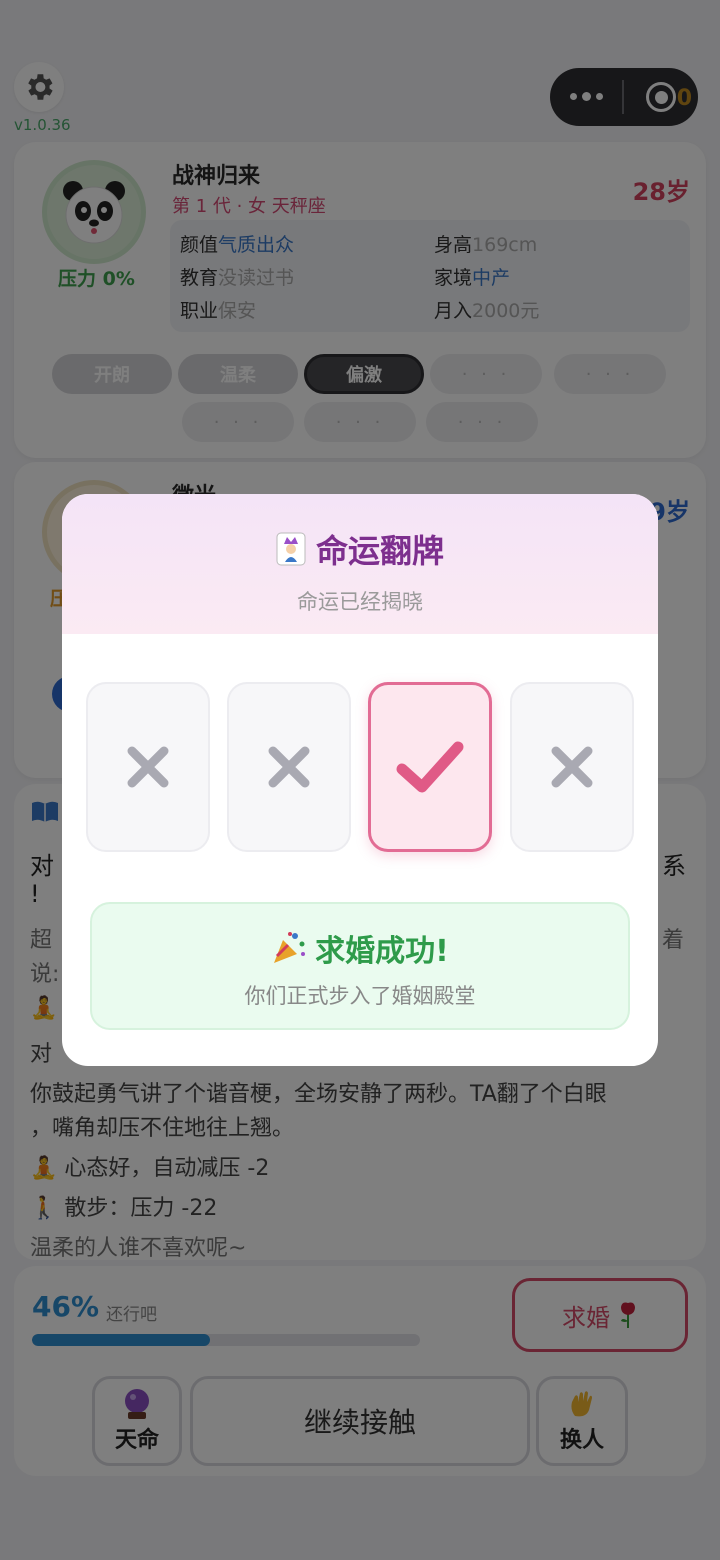  I want to click on modal-title: 命运翻牌, so click(360, 549).